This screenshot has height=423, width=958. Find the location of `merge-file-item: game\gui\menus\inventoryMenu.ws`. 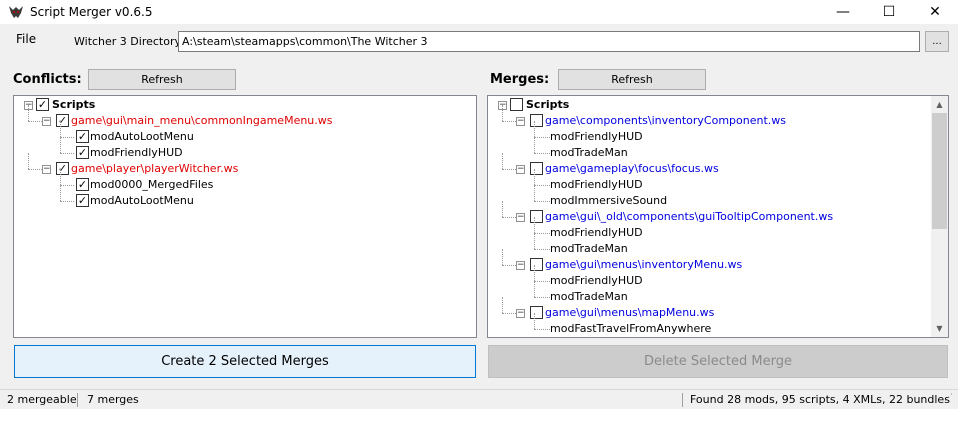

merge-file-item: game\gui\menus\inventoryMenu.ws is located at coordinates (643, 265).